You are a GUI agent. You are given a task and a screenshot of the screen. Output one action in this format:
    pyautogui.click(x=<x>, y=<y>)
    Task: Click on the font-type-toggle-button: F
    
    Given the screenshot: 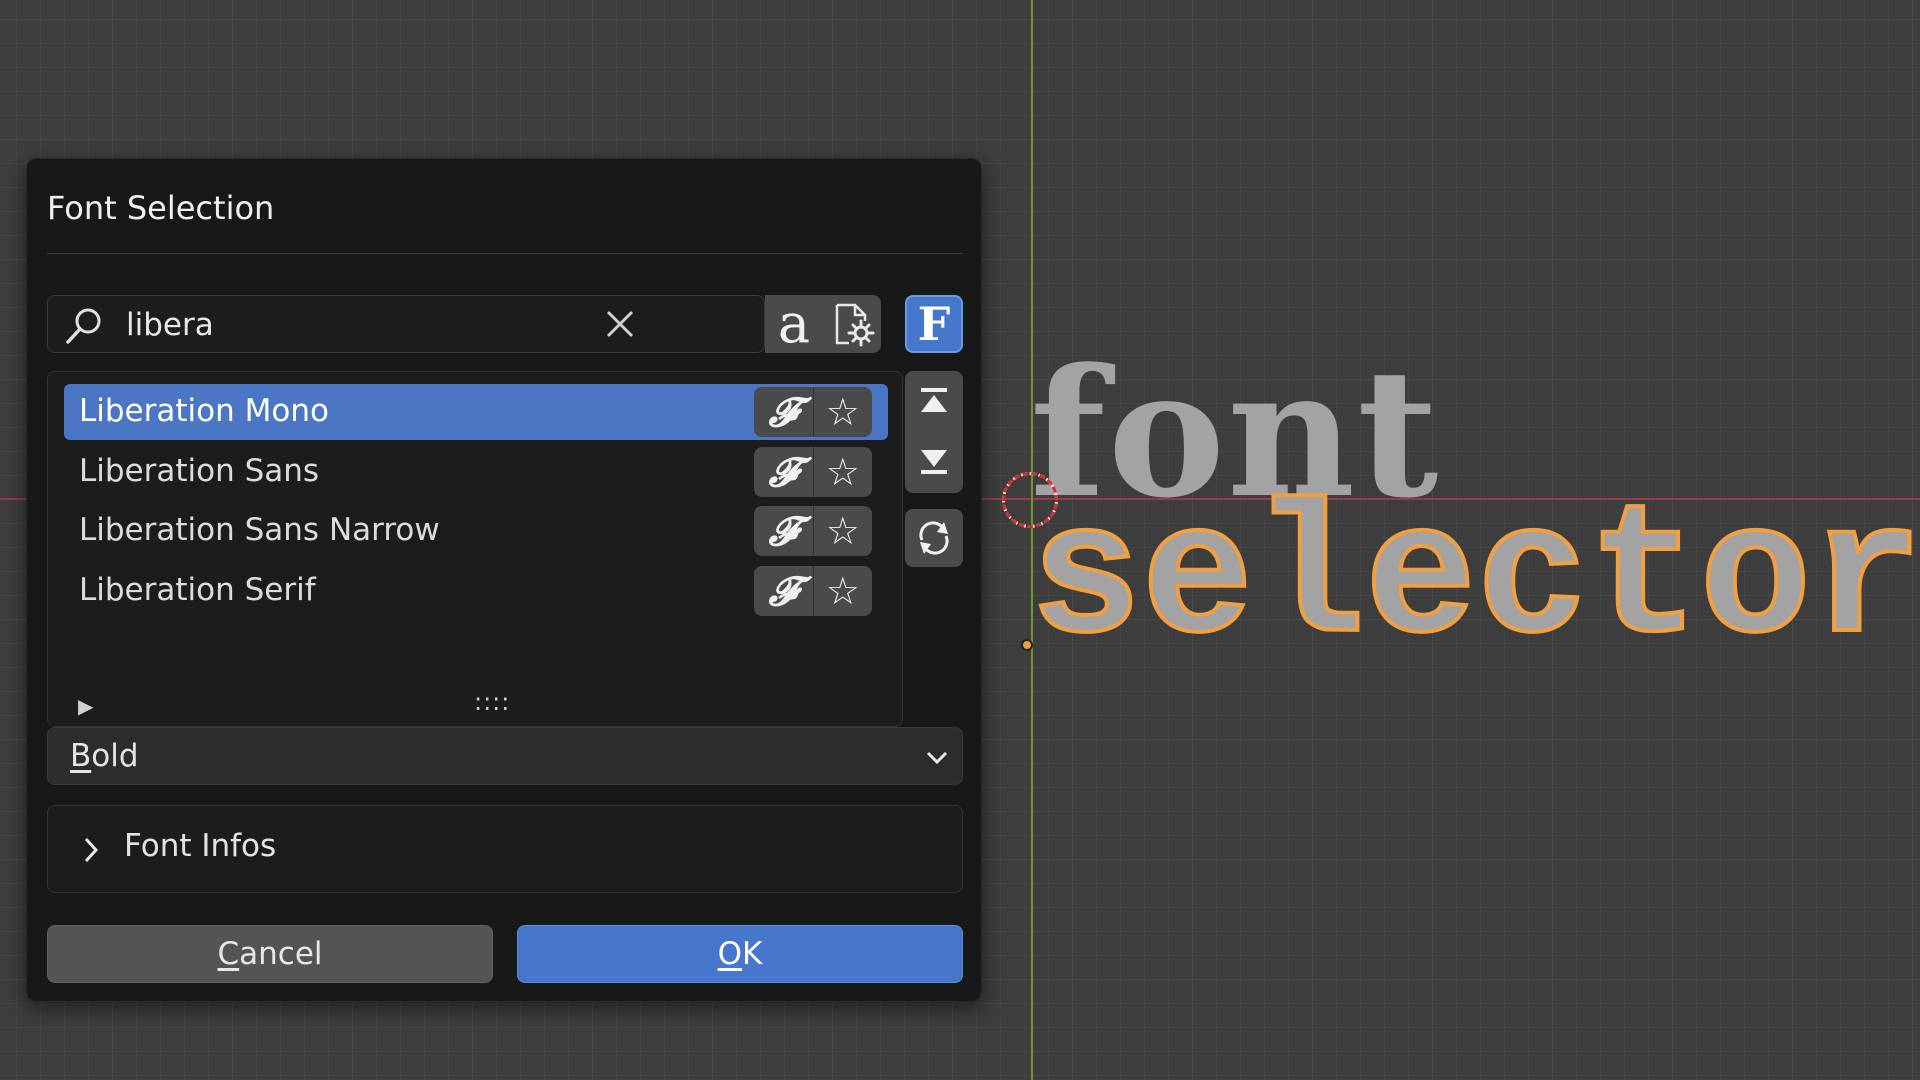 What is the action you would take?
    pyautogui.click(x=934, y=324)
    